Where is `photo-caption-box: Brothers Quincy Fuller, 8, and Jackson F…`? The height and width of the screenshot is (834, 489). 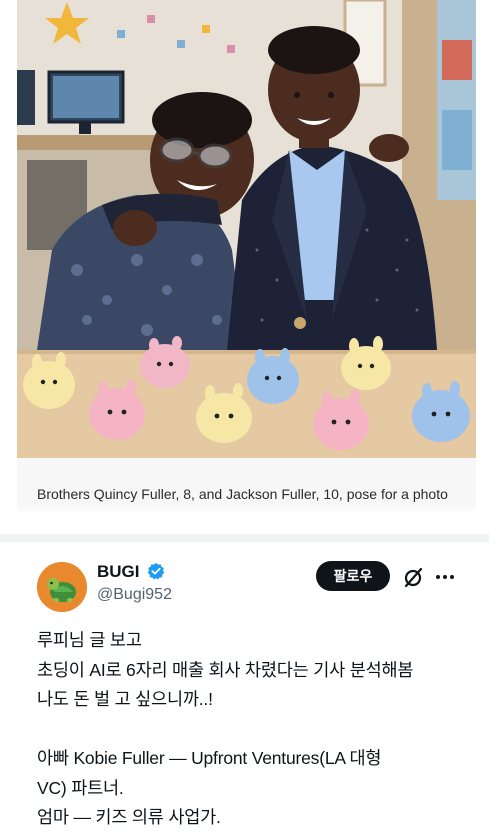
photo-caption-box: Brothers Quincy Fuller, 8, and Jackson F… is located at coordinates (246, 486).